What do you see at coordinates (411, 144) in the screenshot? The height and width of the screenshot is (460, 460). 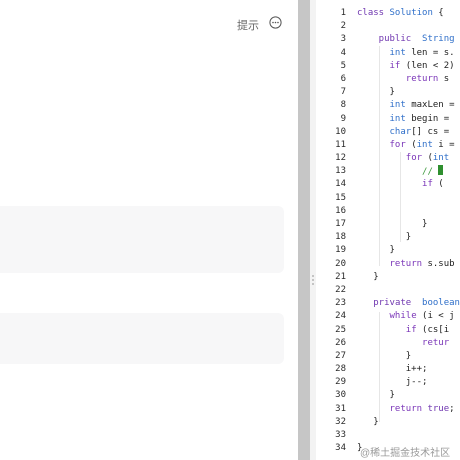 I see `code-token: (` at bounding box center [411, 144].